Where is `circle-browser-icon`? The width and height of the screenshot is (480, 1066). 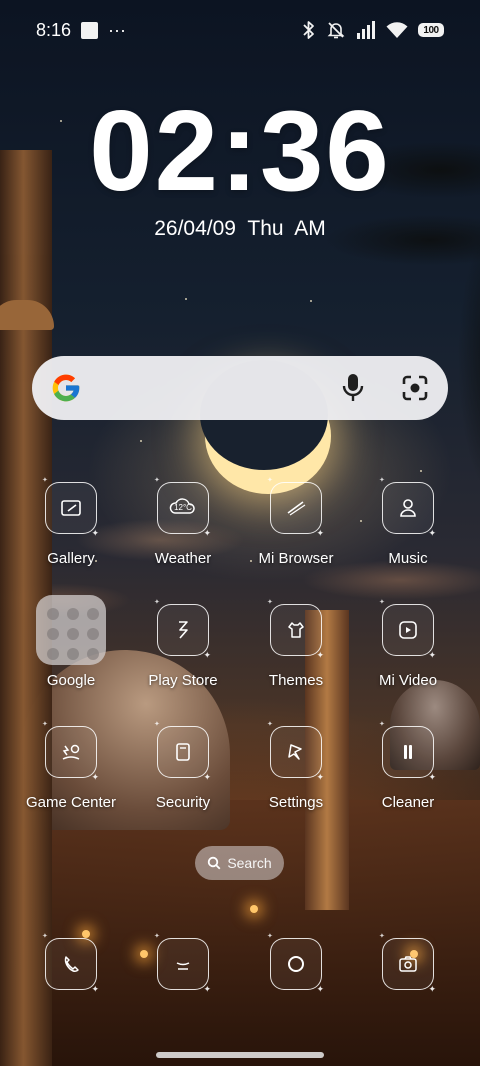
circle-browser-icon is located at coordinates (295, 963).